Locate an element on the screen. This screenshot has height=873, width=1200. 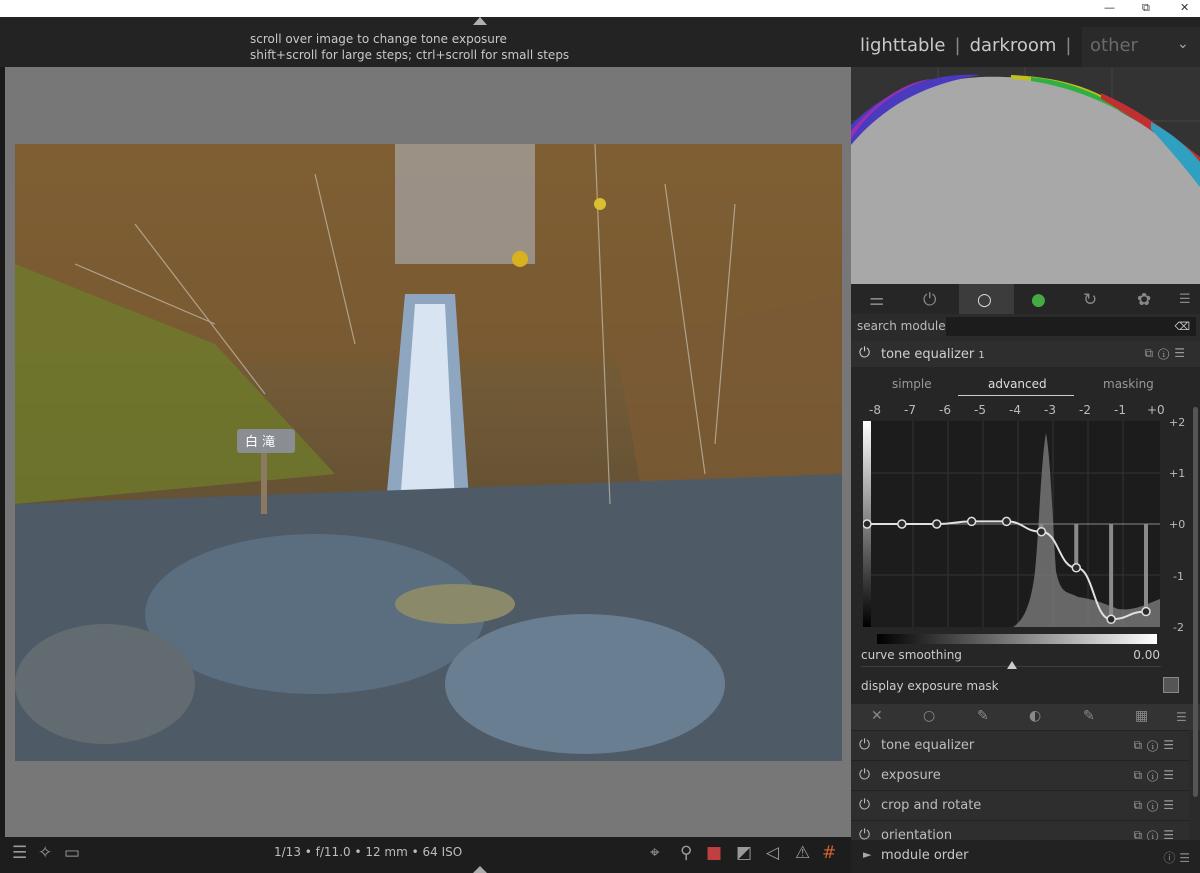
view-other: other is located at coordinates (1114, 45).